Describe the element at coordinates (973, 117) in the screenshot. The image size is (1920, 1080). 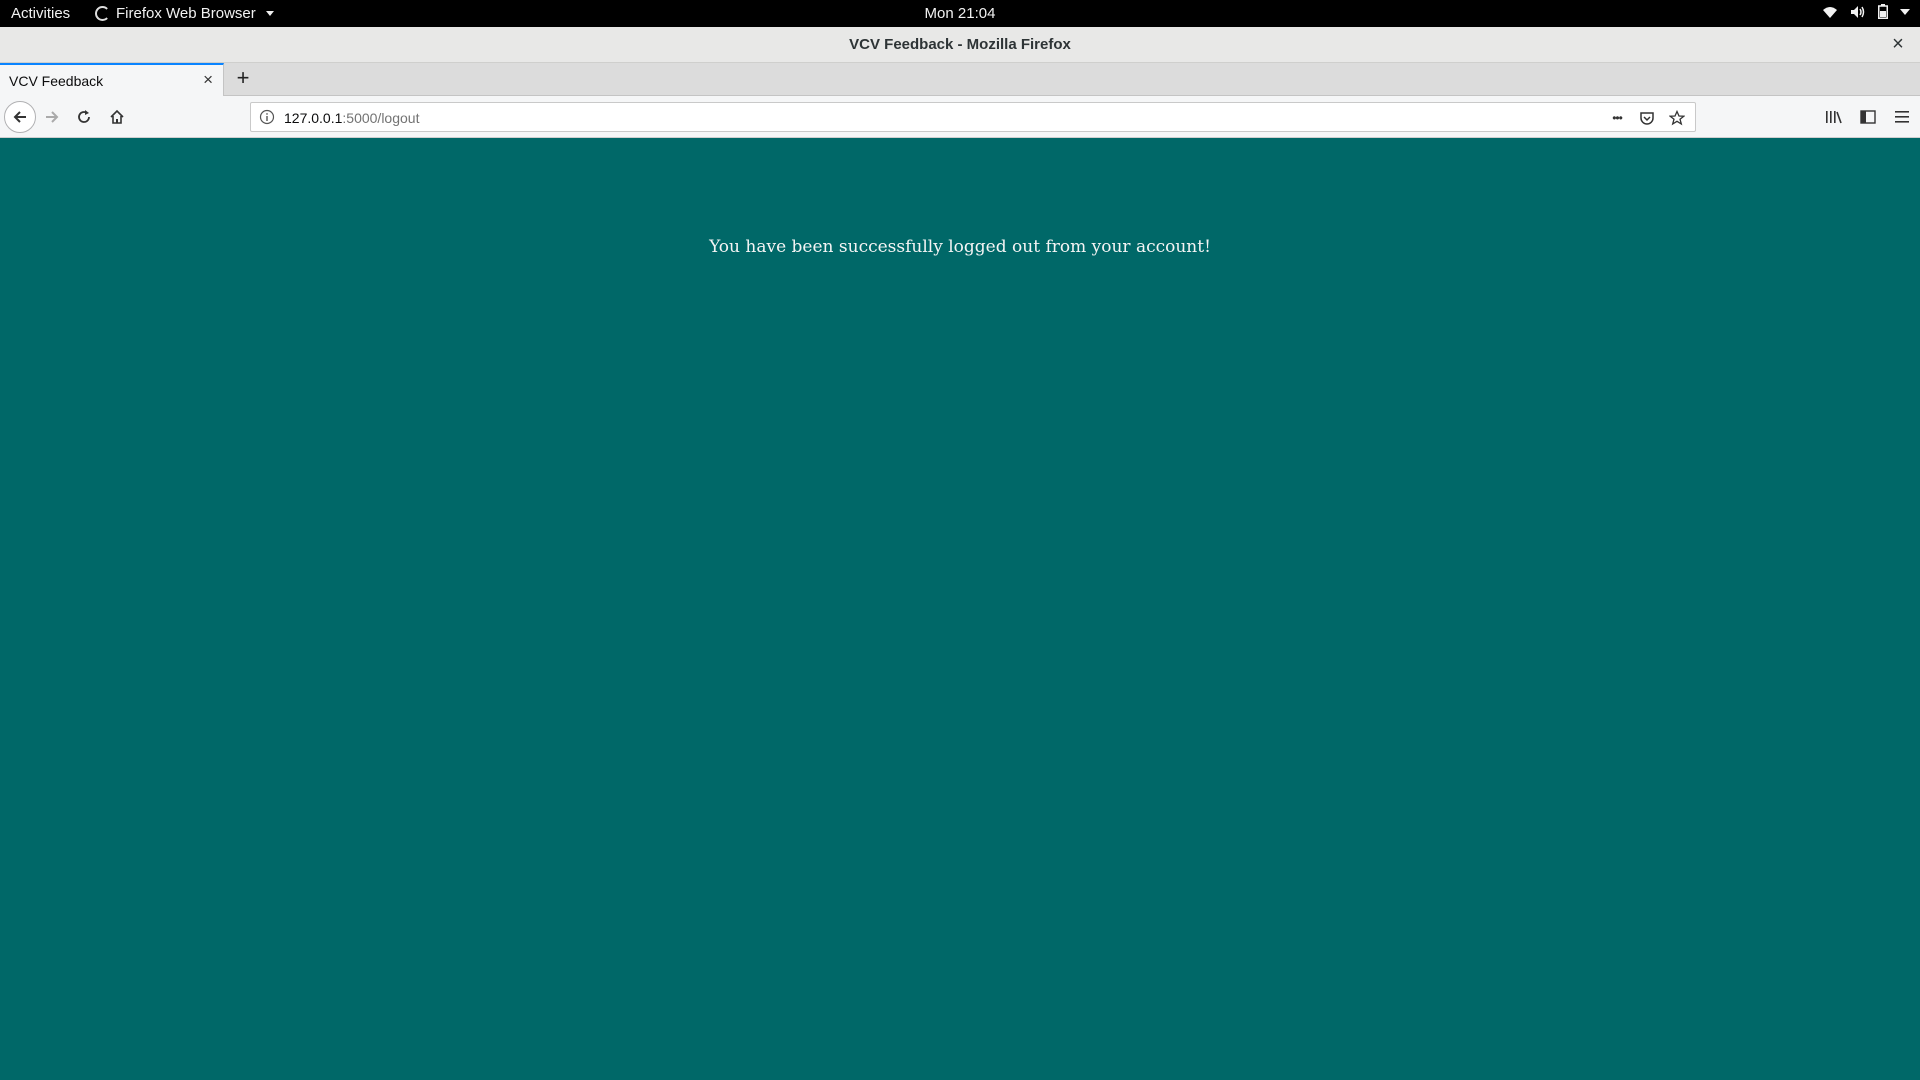
I see `url-bar: 127.0.0.1:5000/logout •••` at that location.